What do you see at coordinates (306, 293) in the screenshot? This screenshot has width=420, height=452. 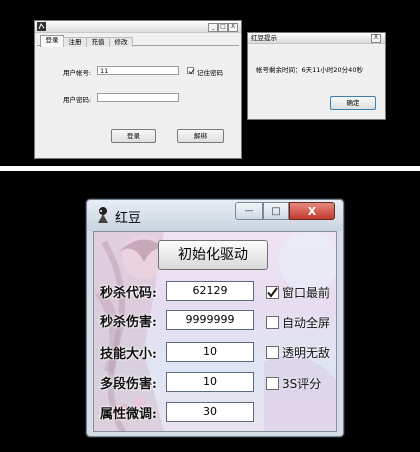 I see `always-on-top-label: 窗口最前` at bounding box center [306, 293].